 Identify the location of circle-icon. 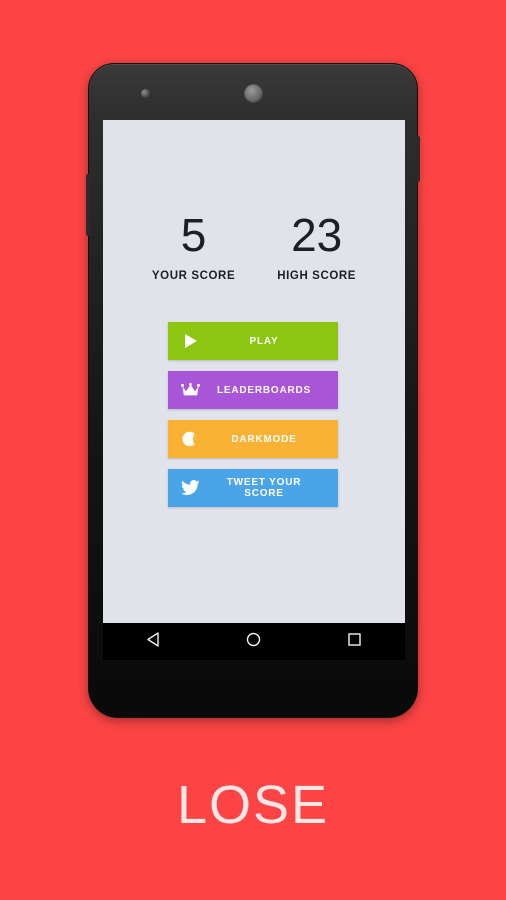
(253, 642).